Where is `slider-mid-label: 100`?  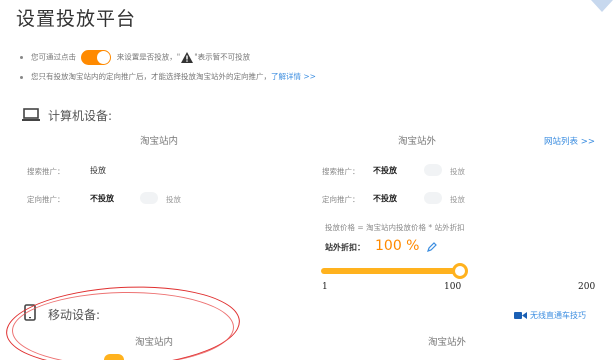
slider-mid-label: 100 is located at coordinates (453, 287).